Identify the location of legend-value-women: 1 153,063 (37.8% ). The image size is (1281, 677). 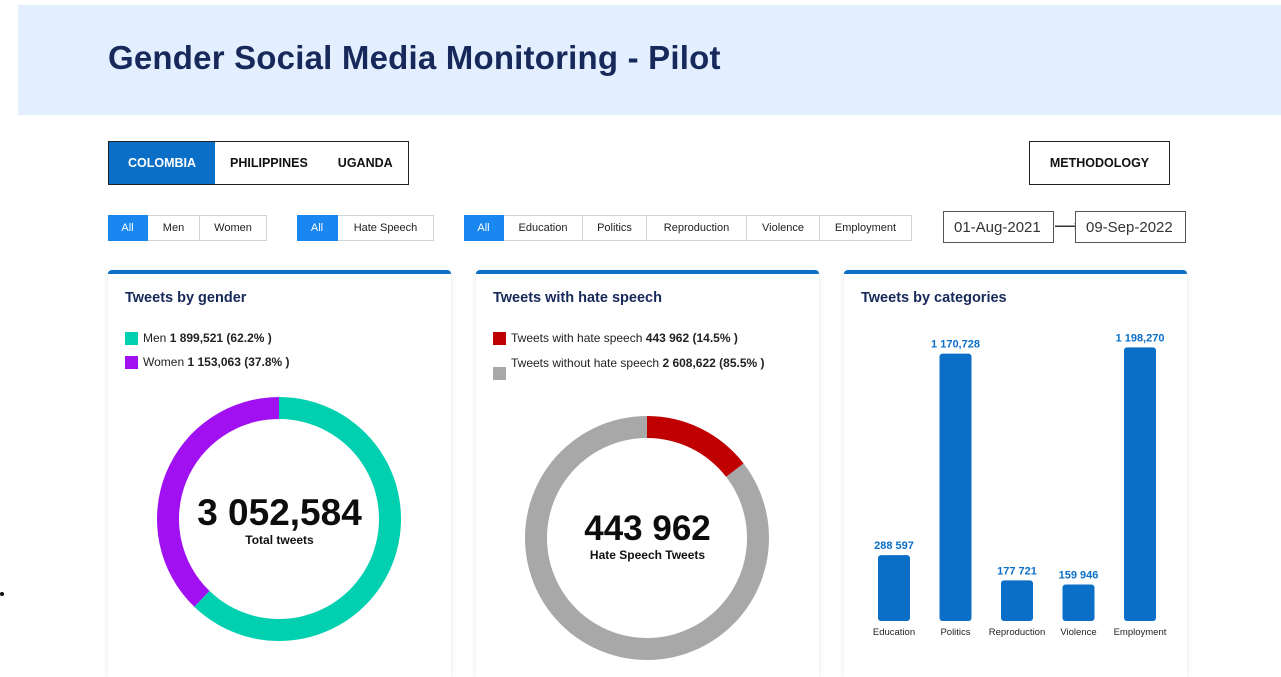
(238, 362).